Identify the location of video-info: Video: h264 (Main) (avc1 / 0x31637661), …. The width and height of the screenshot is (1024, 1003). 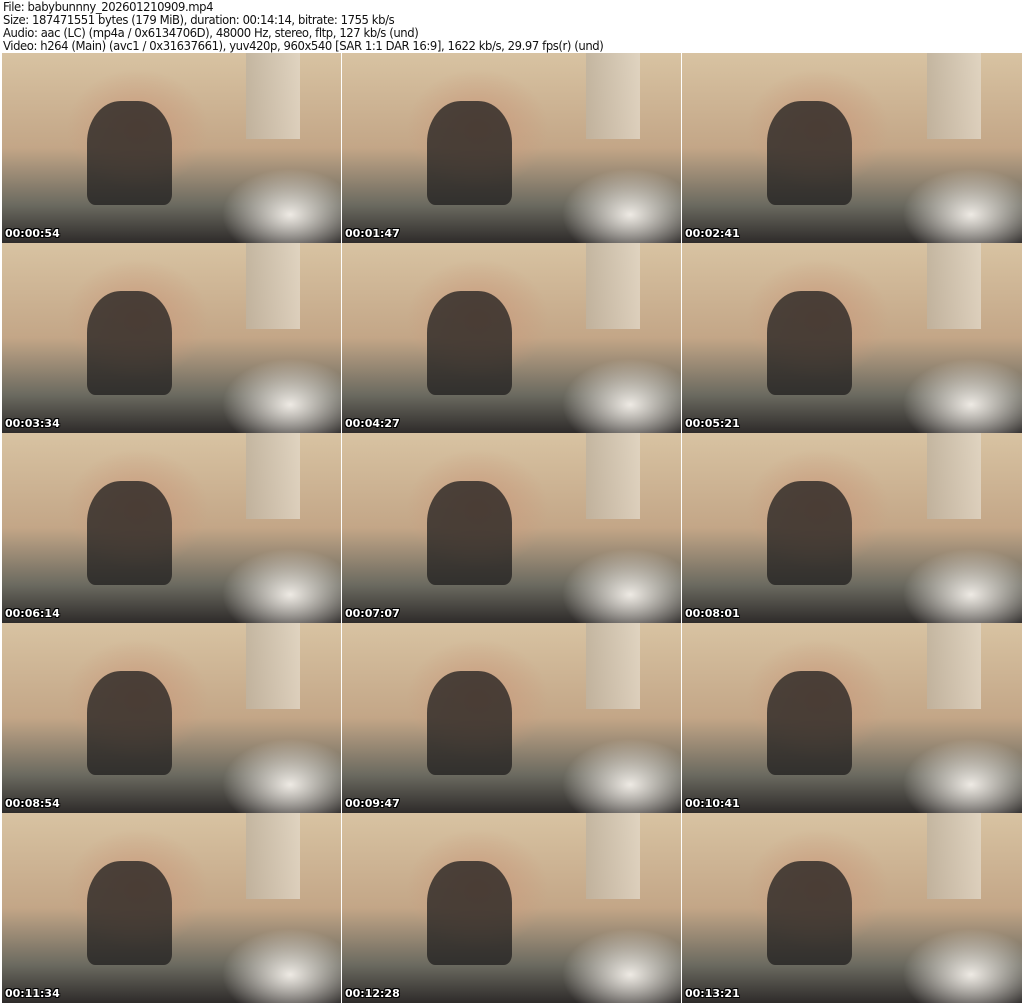
(303, 45).